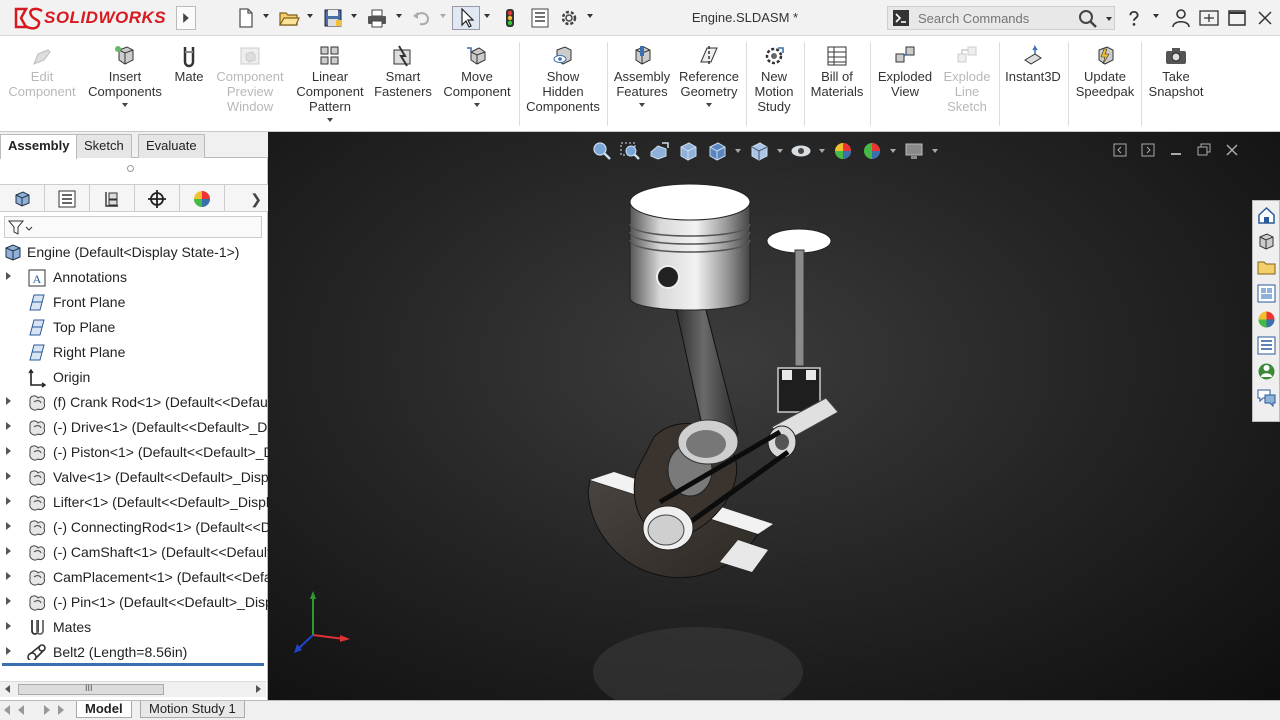 The image size is (1280, 720). What do you see at coordinates (42, 71) in the screenshot?
I see `edit-component-button: Edit Component` at bounding box center [42, 71].